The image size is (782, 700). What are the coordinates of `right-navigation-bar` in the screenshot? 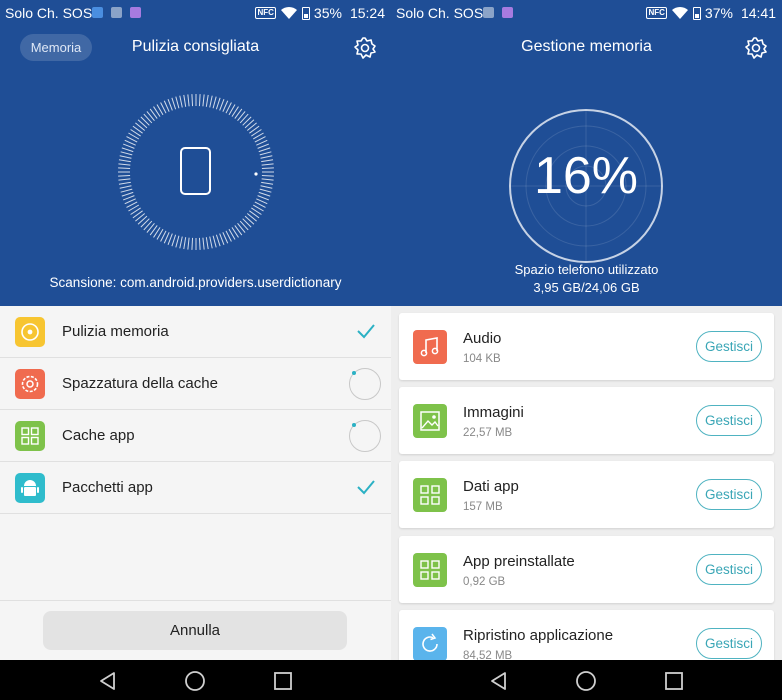 It's located at (586, 680).